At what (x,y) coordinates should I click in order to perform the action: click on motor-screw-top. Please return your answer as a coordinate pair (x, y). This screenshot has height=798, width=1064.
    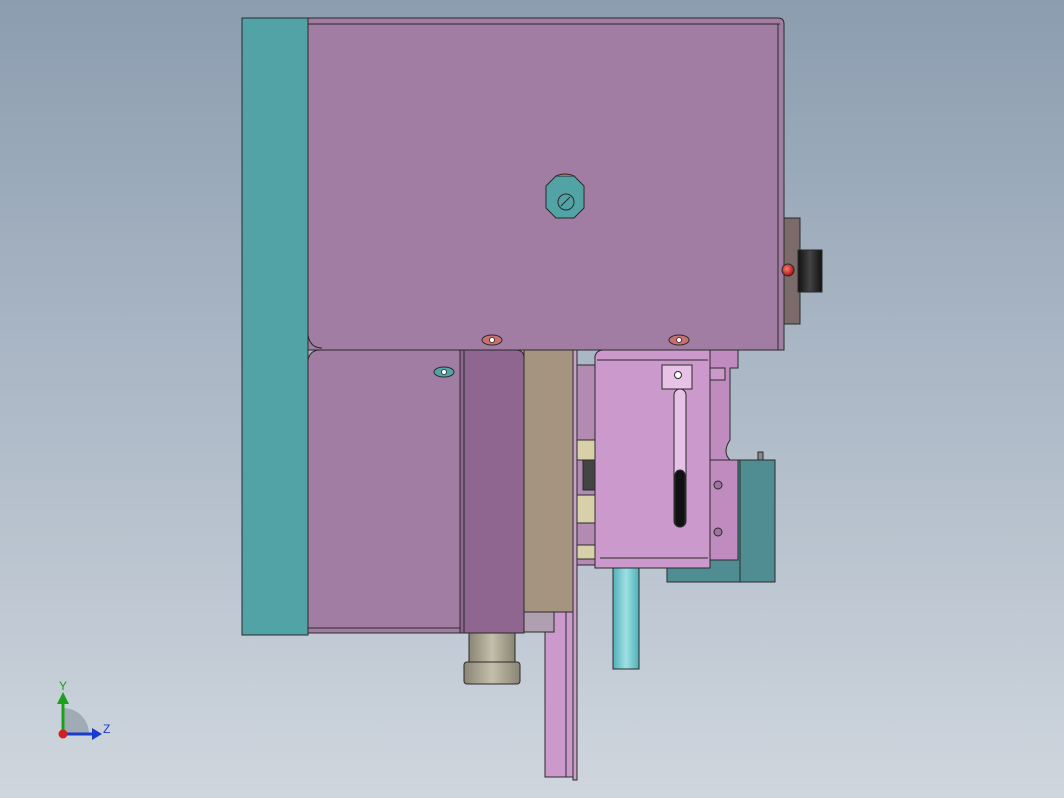
    Looking at the image, I should click on (718, 485).